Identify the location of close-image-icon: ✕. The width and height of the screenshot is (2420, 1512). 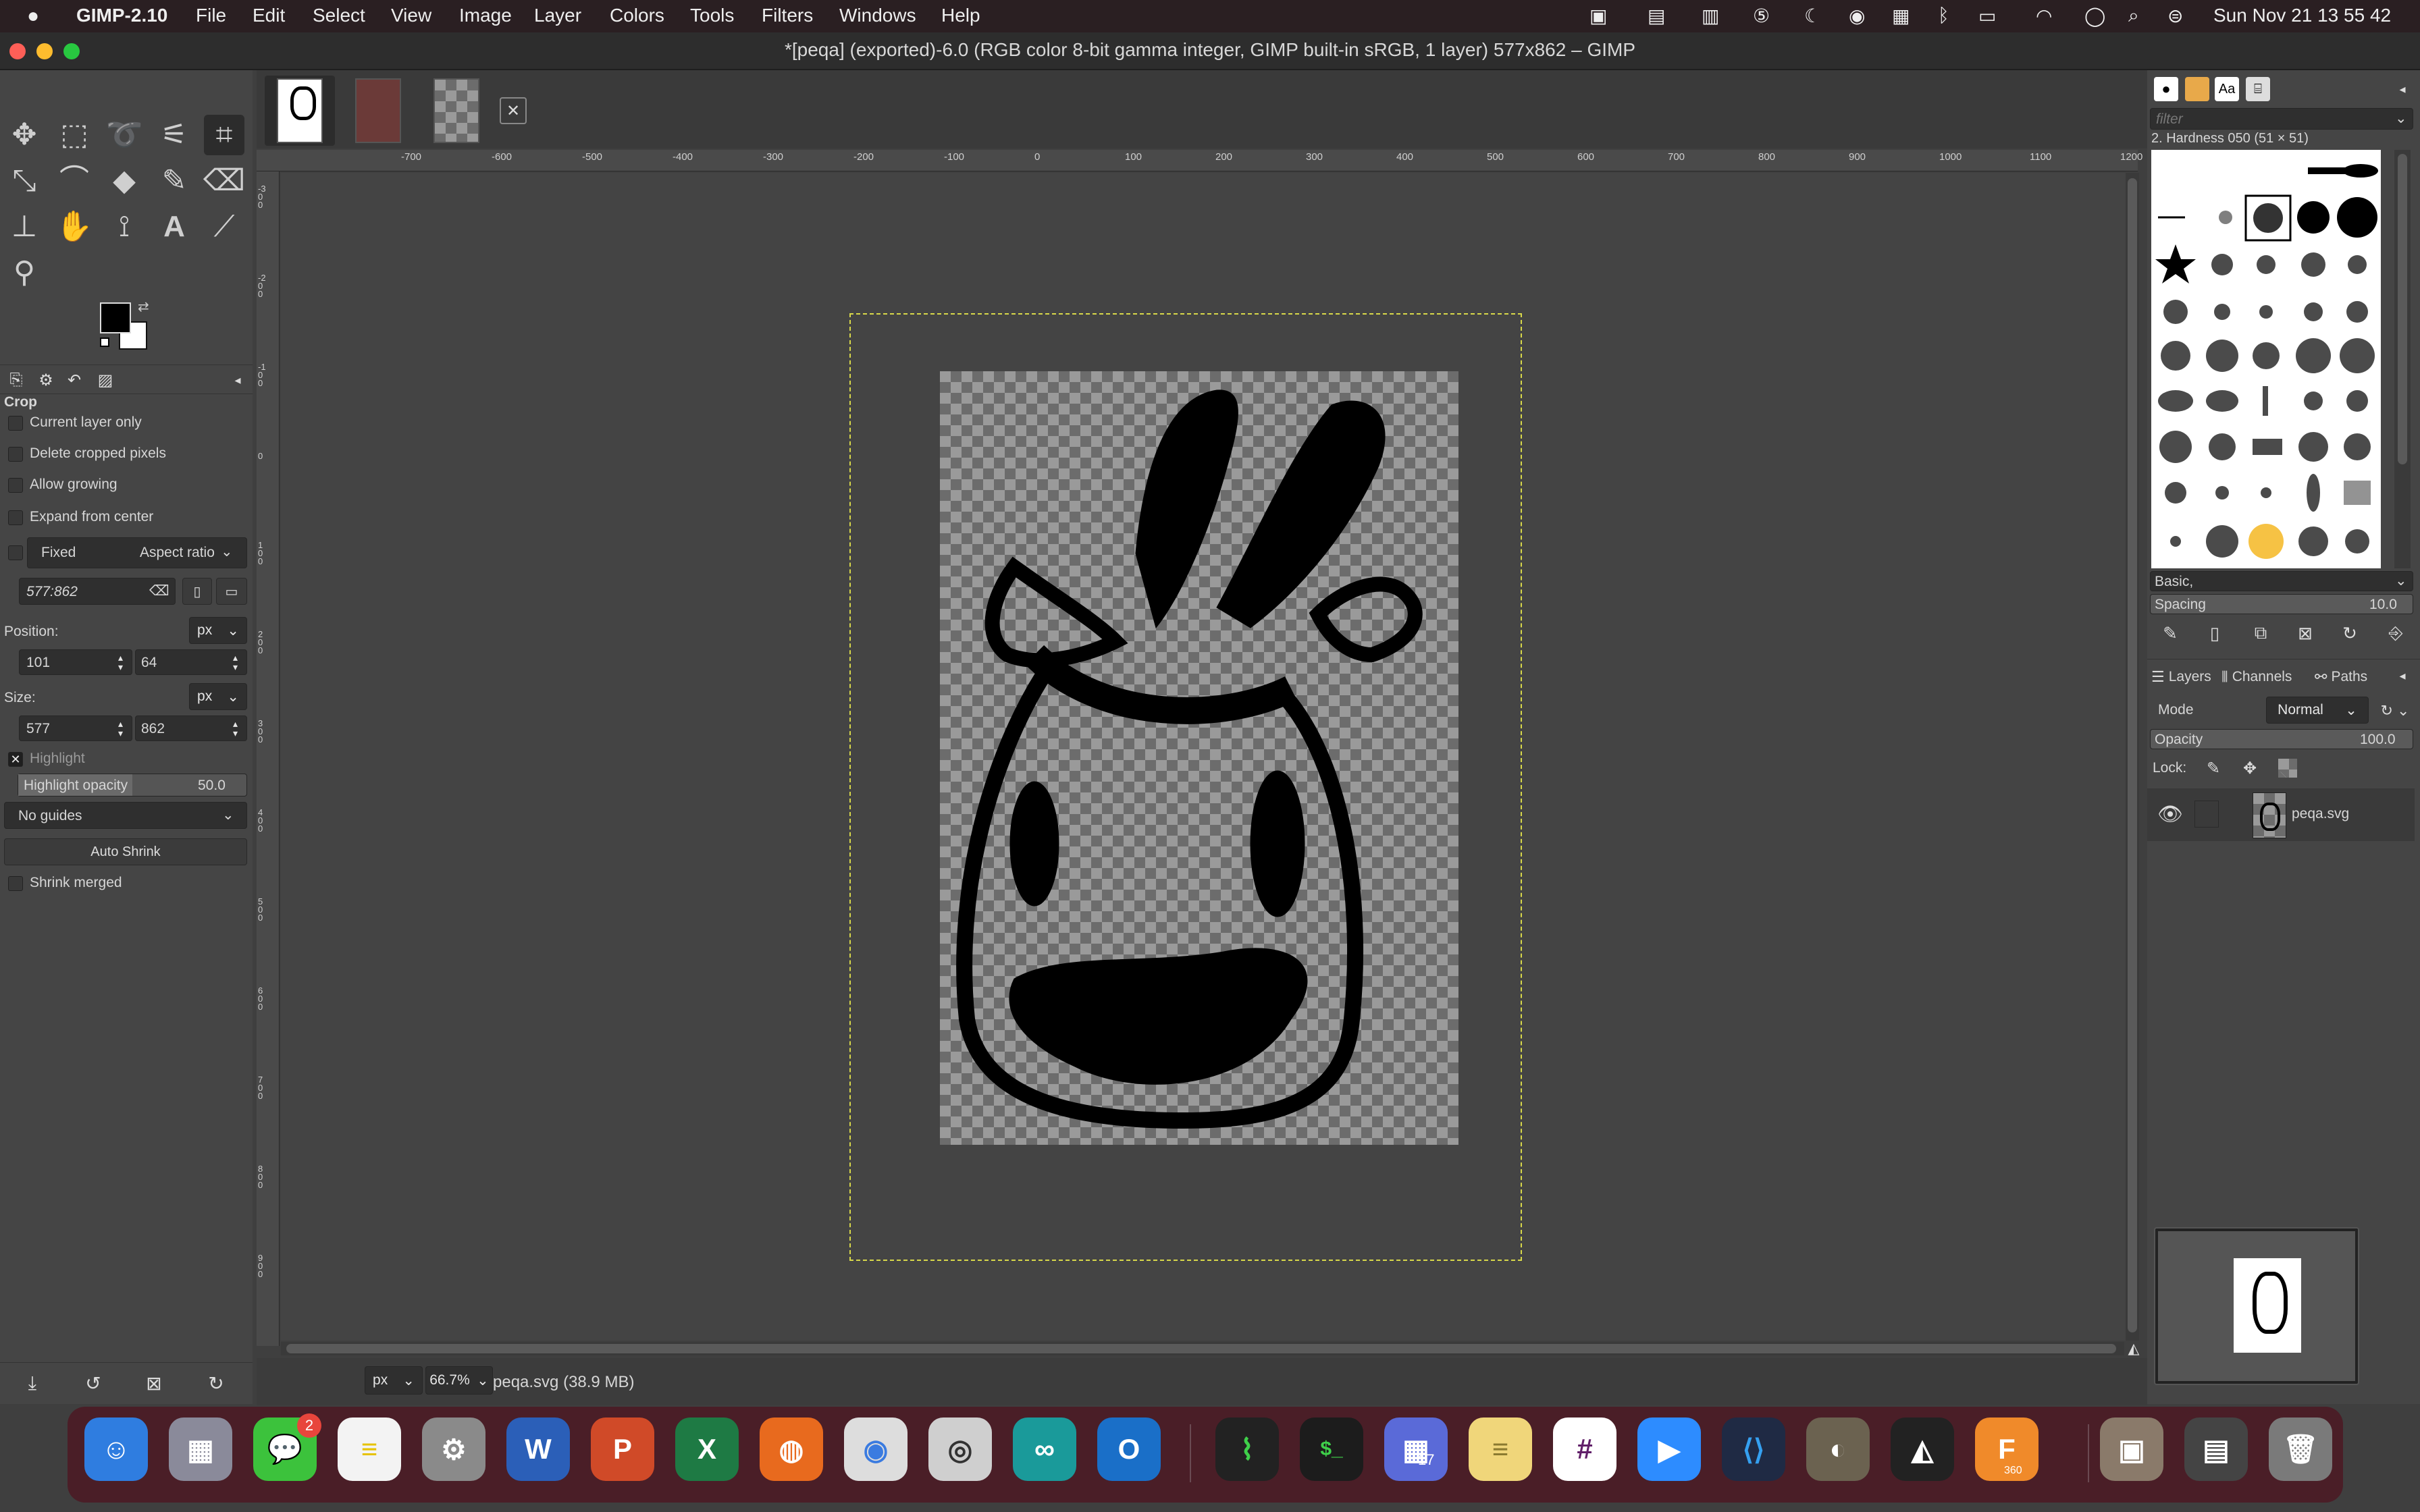
(513, 110).